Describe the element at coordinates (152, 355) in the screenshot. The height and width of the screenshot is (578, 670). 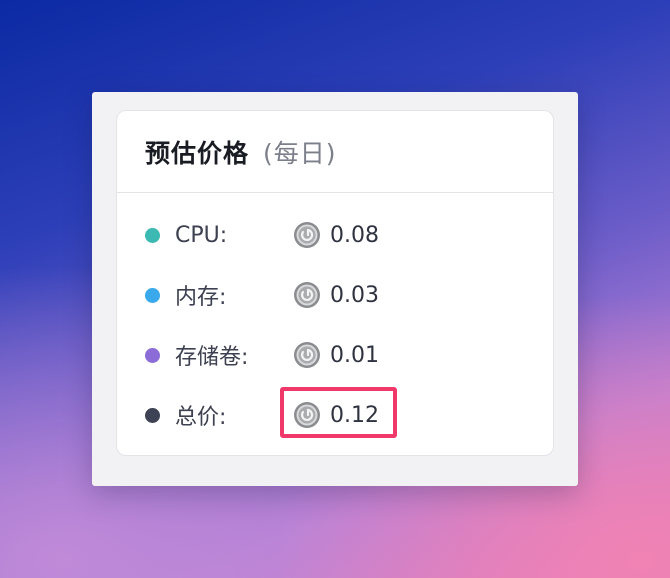
I see `storage-indicator-dot` at that location.